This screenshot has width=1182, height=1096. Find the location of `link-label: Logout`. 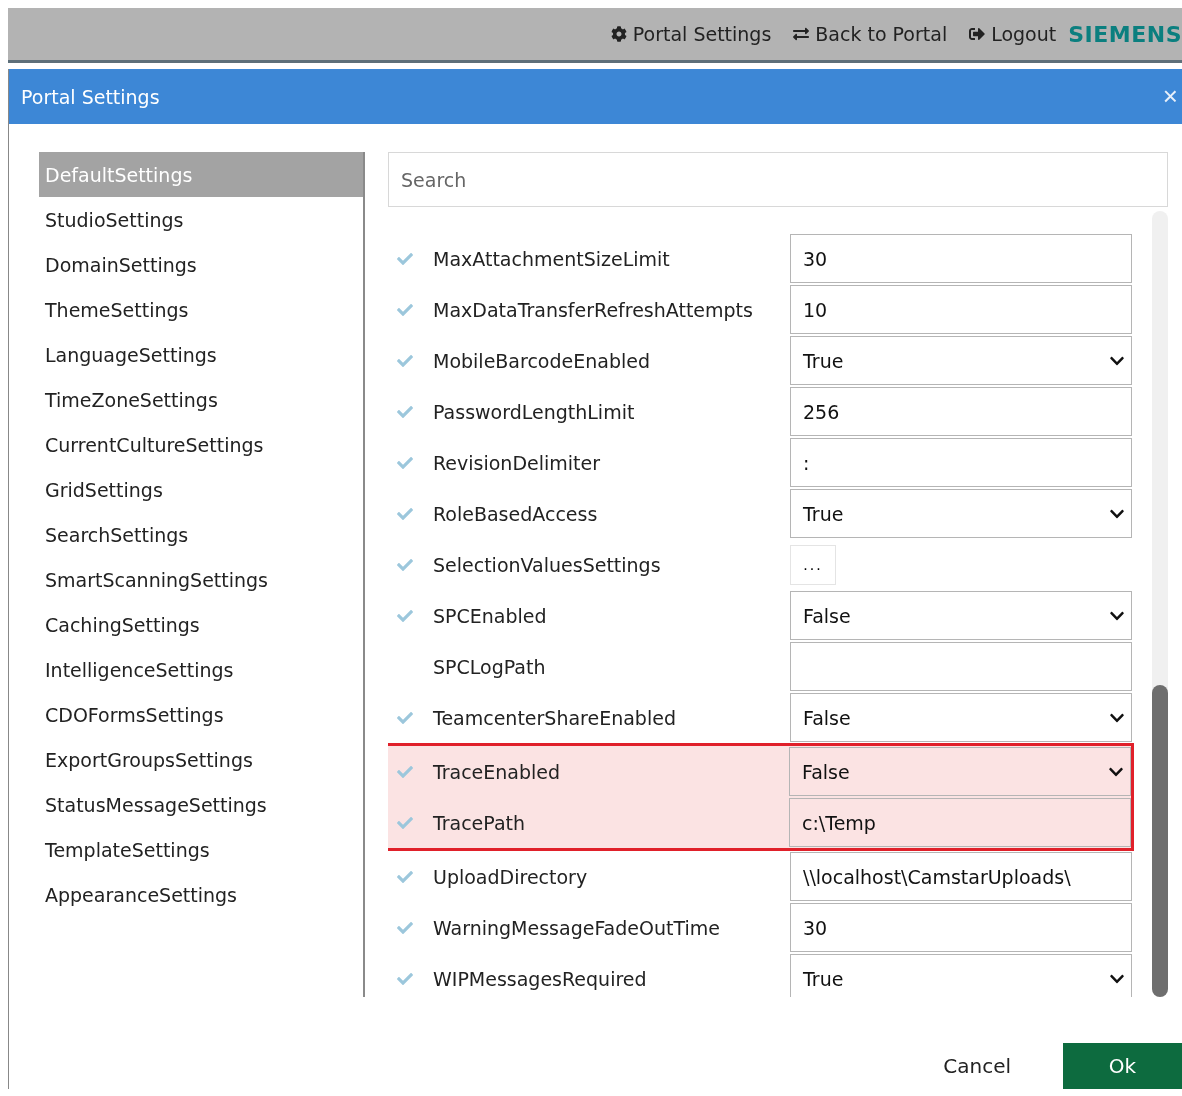

link-label: Logout is located at coordinates (1024, 34).